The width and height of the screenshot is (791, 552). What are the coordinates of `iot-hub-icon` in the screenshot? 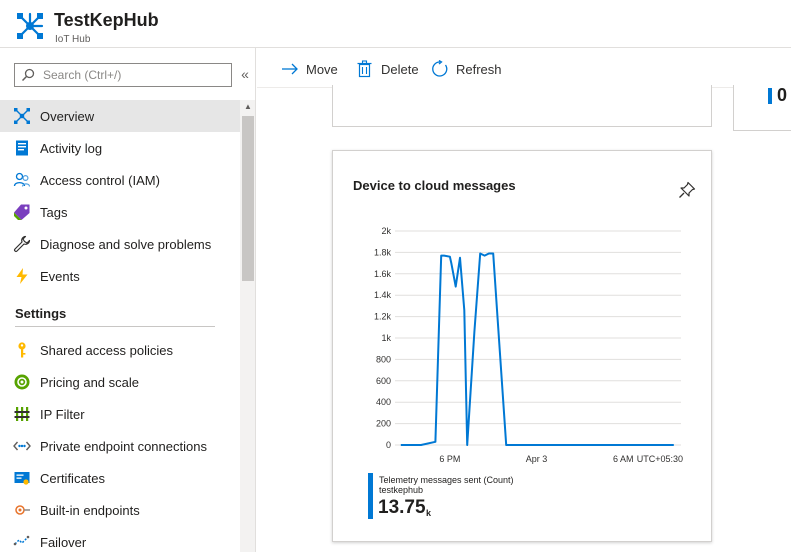 It's located at (30, 25).